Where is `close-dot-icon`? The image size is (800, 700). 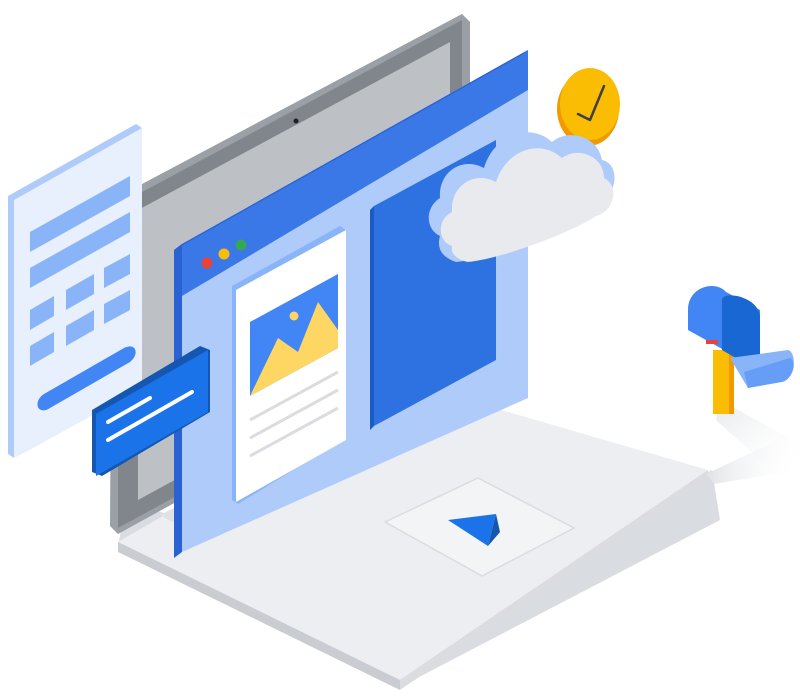 close-dot-icon is located at coordinates (207, 263).